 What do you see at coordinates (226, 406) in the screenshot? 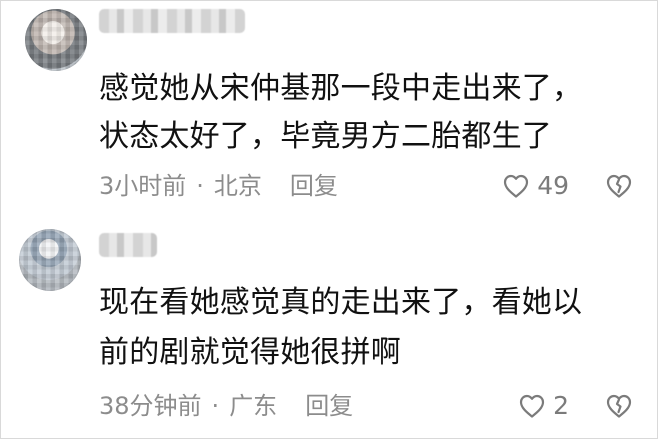
I see `comment-meta: 38分钟前 · 广东 回复` at bounding box center [226, 406].